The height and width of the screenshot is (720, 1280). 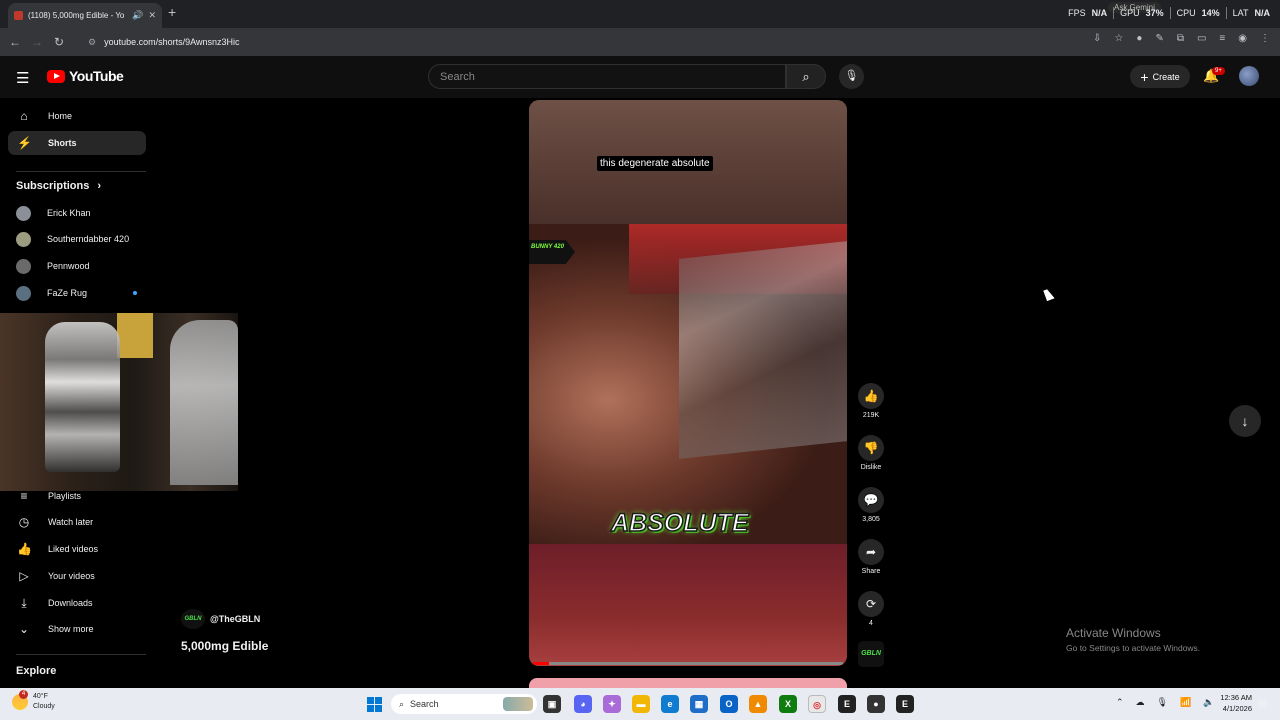 What do you see at coordinates (1201, 38) in the screenshot?
I see `cast-icon: ▭` at bounding box center [1201, 38].